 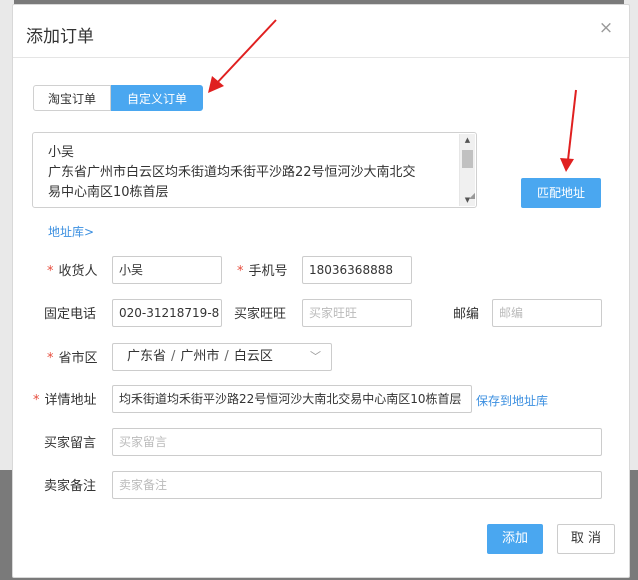 What do you see at coordinates (157, 98) in the screenshot?
I see `tab-custom-order: 自定义订单` at bounding box center [157, 98].